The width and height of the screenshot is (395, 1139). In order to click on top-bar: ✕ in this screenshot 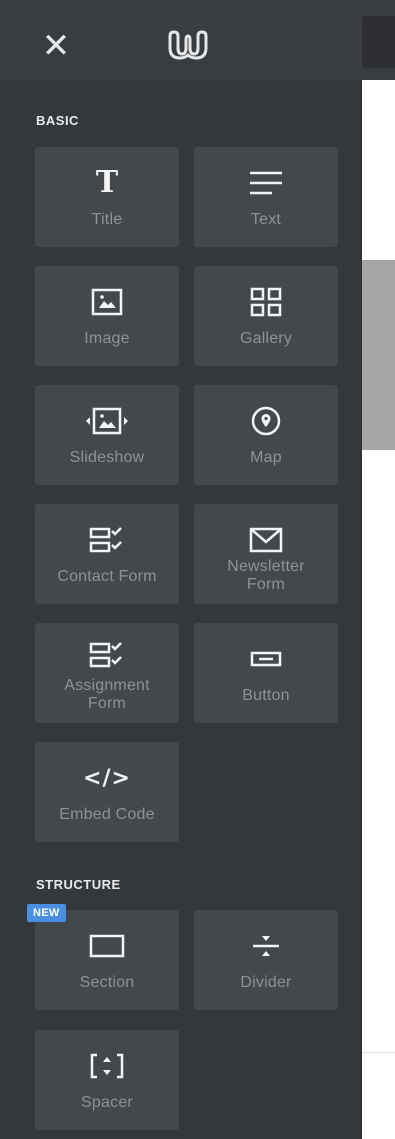, I will do `click(197, 40)`.